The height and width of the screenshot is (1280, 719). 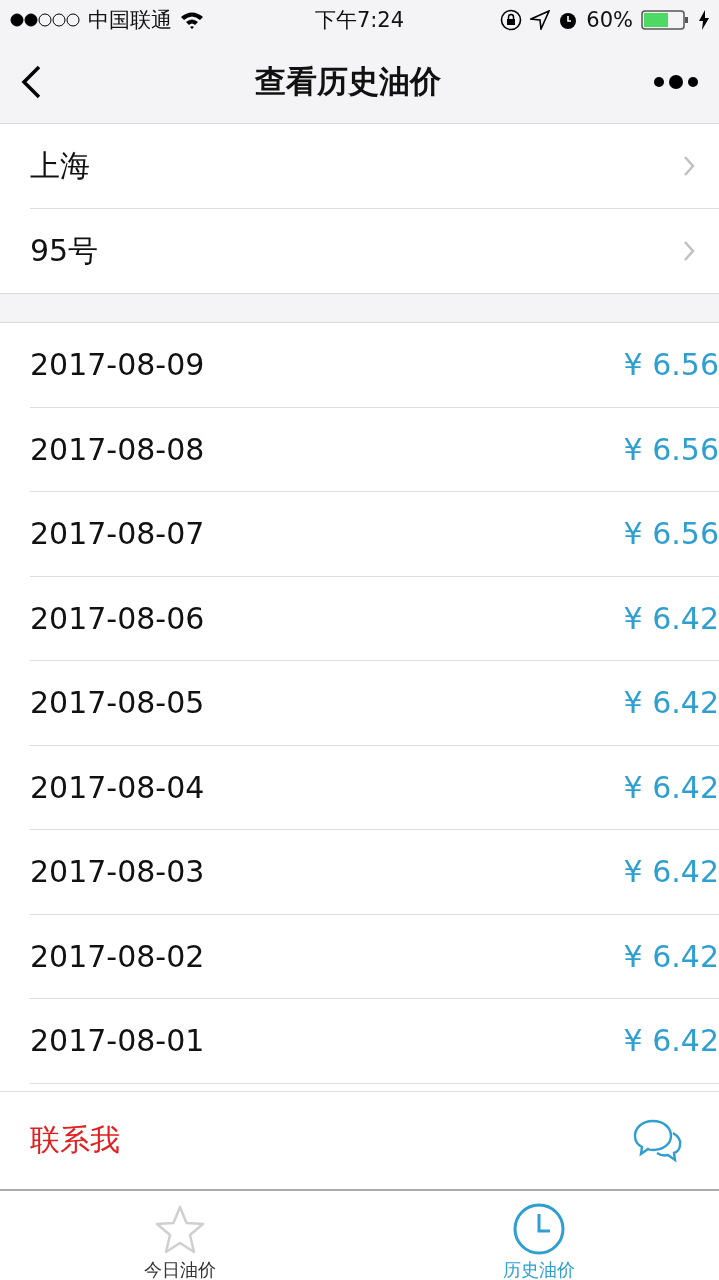 What do you see at coordinates (117, 956) in the screenshot?
I see `date-text: 2017-08-02` at bounding box center [117, 956].